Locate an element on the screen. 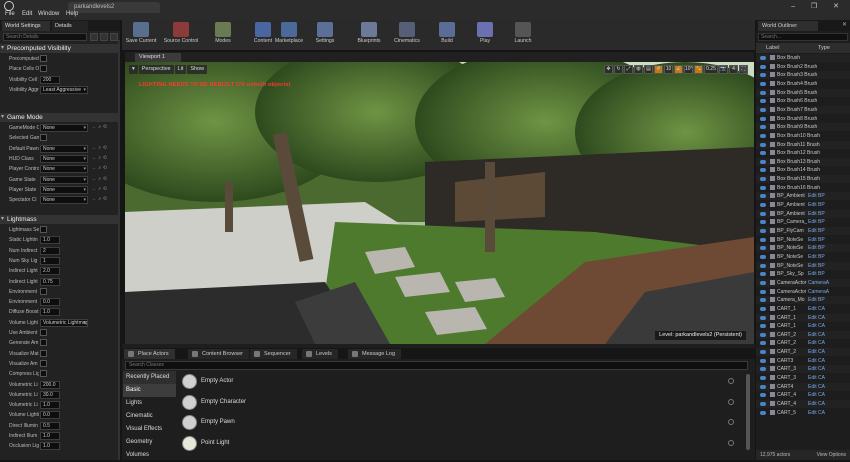  category-geometry: Geometry is located at coordinates (149, 442).